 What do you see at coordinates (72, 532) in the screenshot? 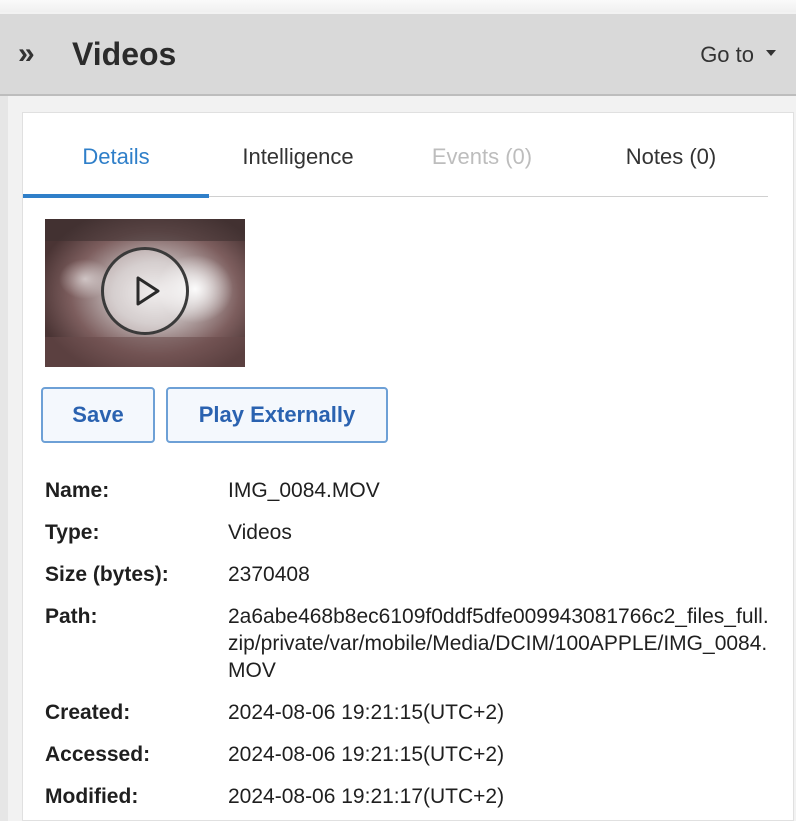
I see `detail-label: Type:` at bounding box center [72, 532].